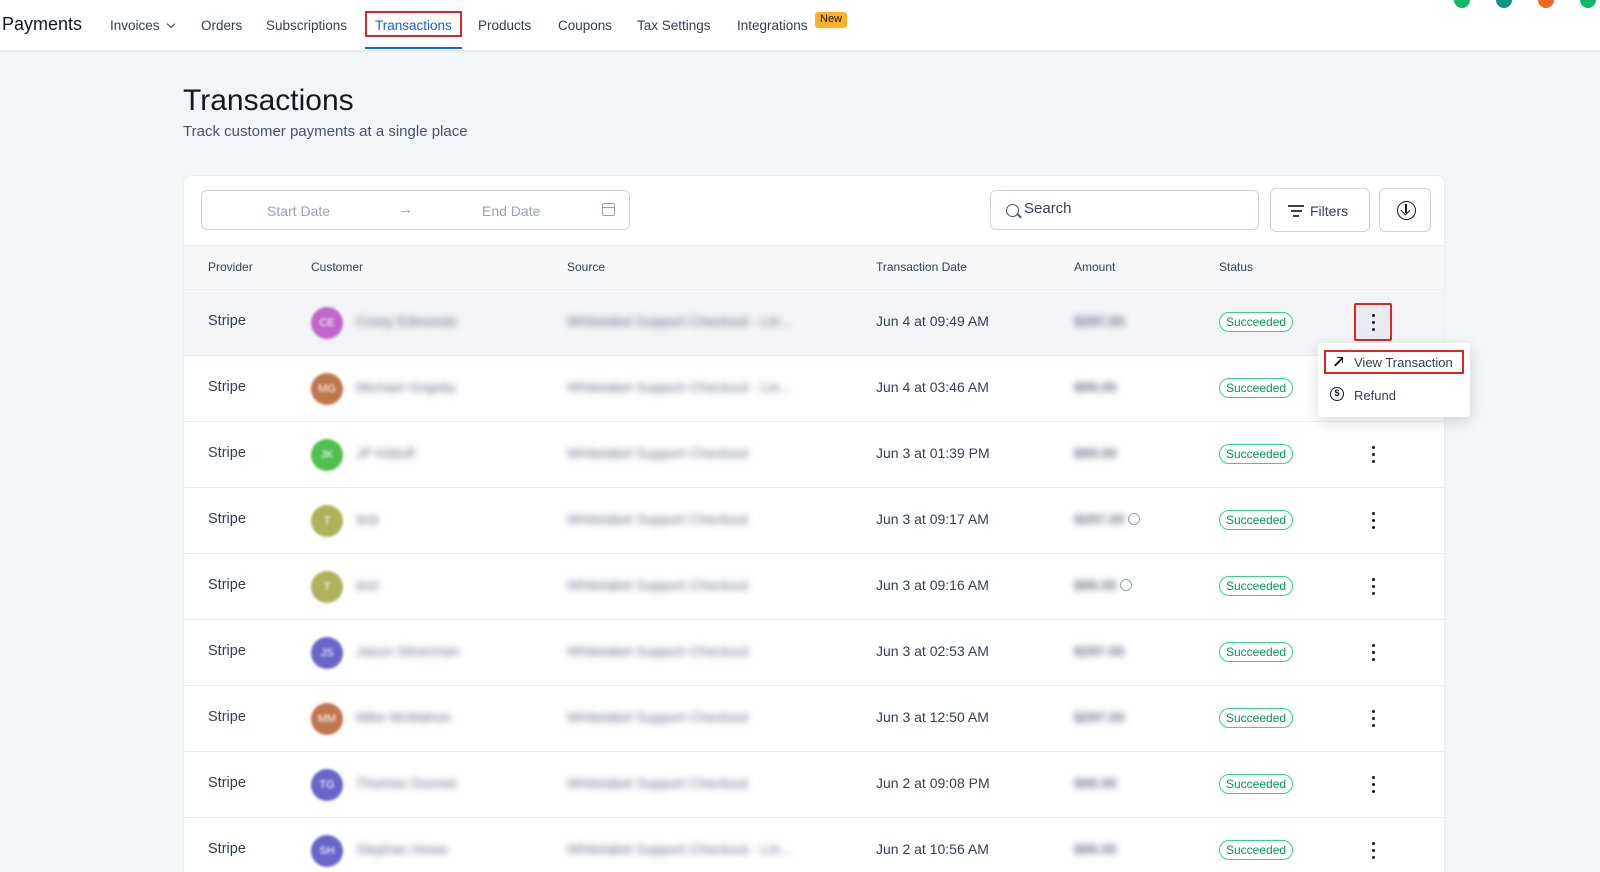  What do you see at coordinates (814, 210) in the screenshot?
I see `toolbar: Start Date → End Date Filters` at bounding box center [814, 210].